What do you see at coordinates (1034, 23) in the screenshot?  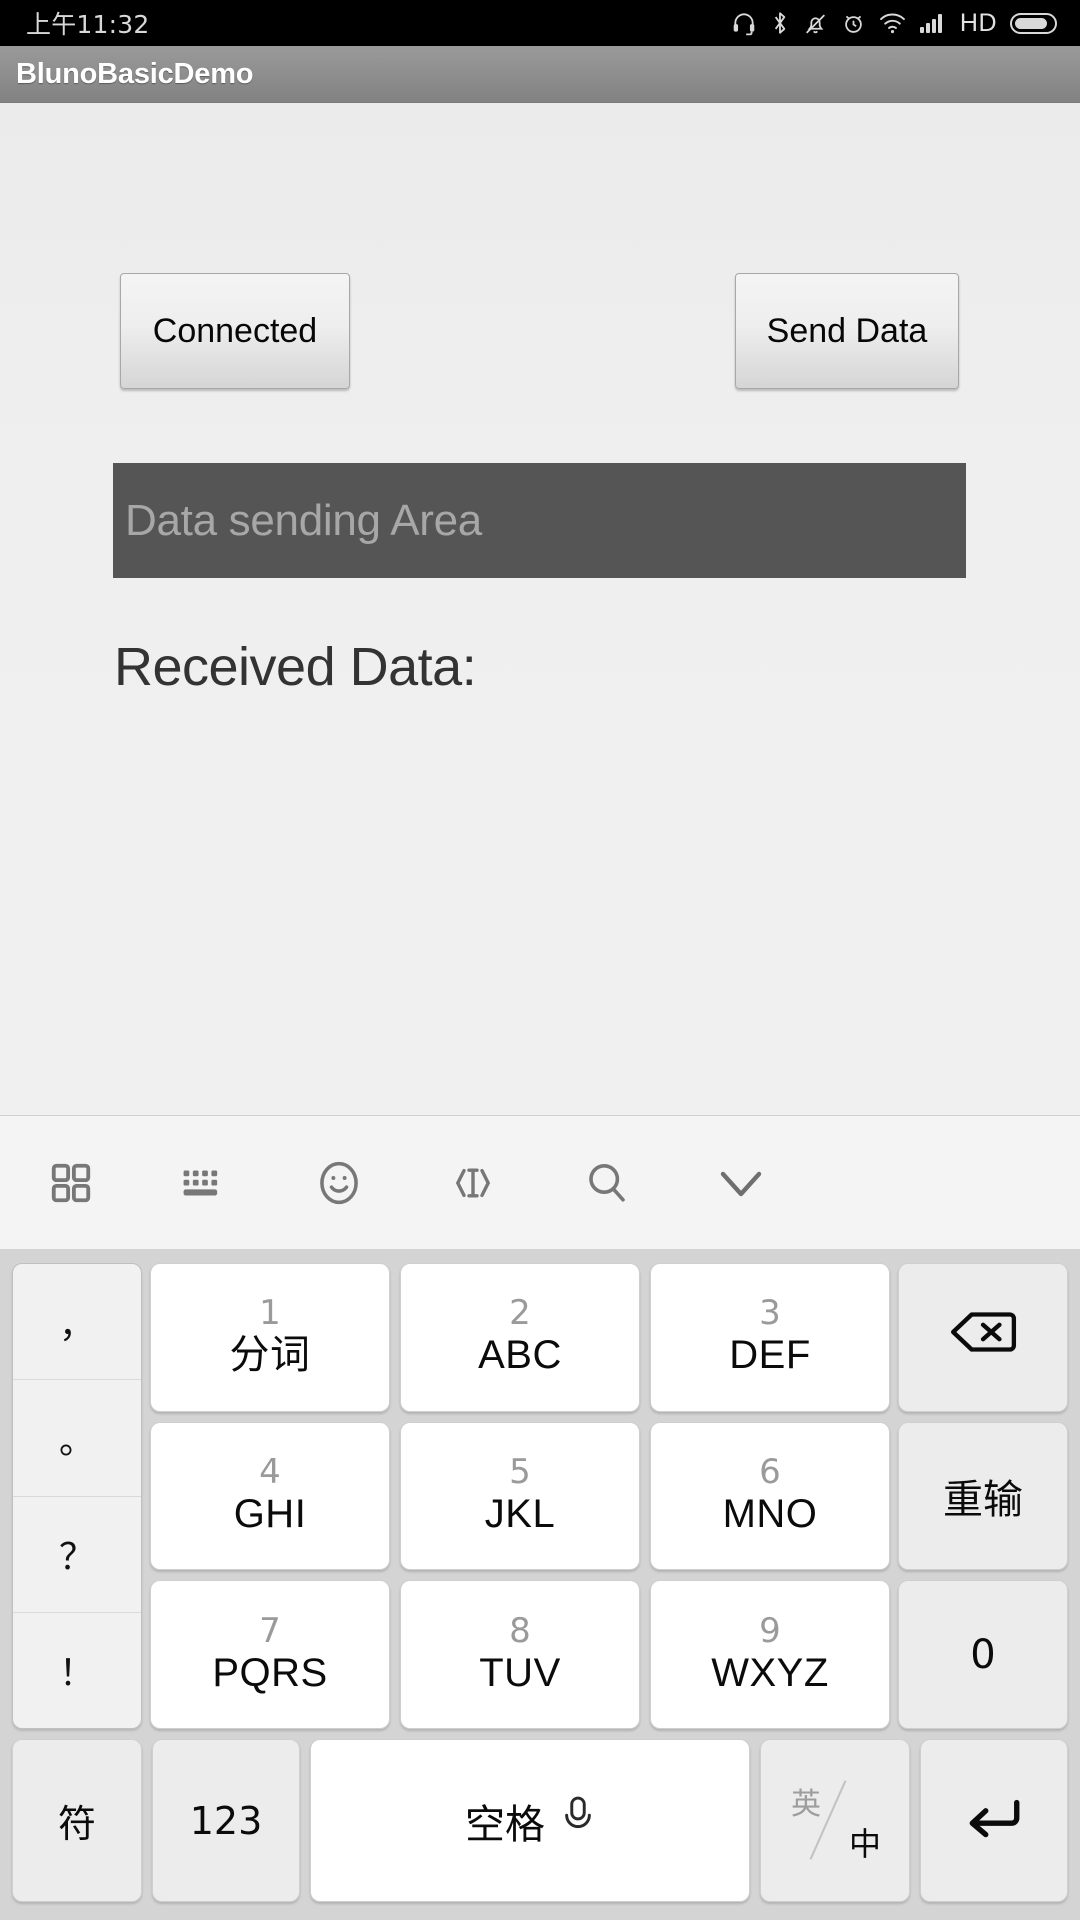 I see `battery-icon` at bounding box center [1034, 23].